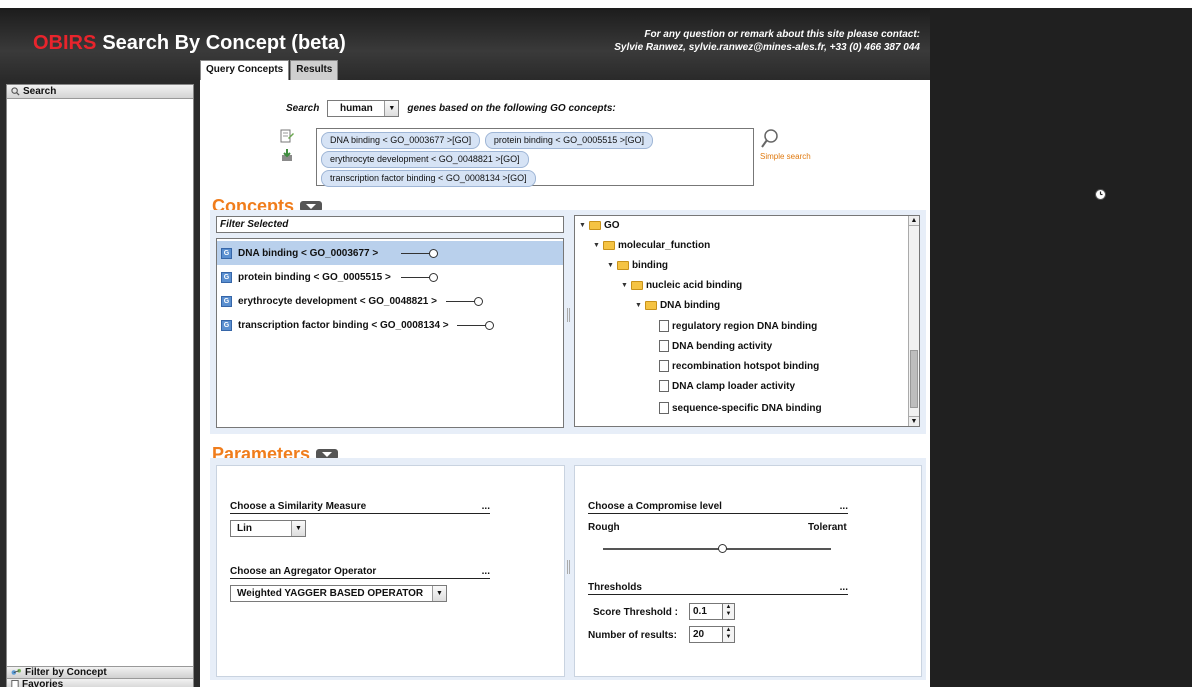  I want to click on tree-scrollbar: ▲ ▼, so click(913, 321).